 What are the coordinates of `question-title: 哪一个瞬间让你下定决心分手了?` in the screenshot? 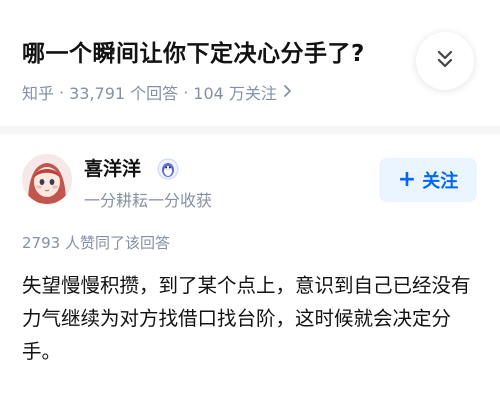 It's located at (193, 51).